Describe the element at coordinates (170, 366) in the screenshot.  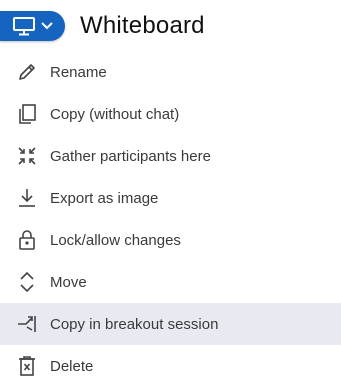
I see `menu-item-delete: Delete` at that location.